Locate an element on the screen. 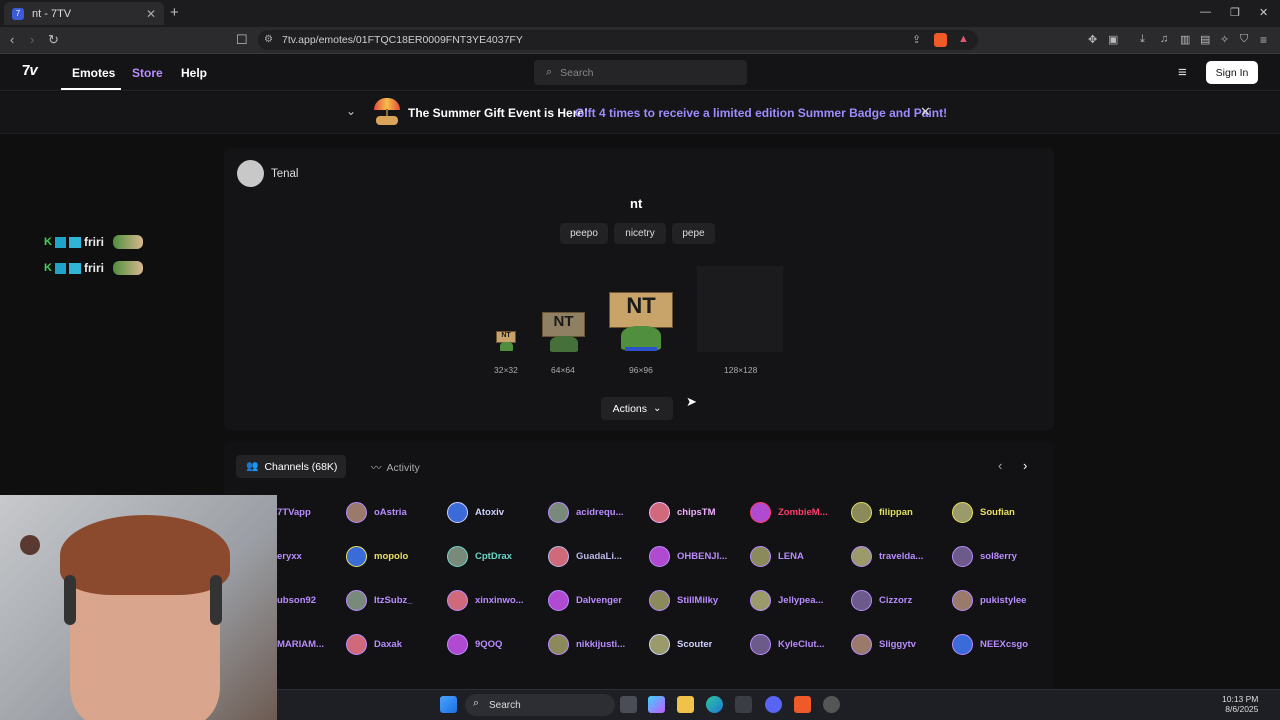  channel-item: NEEXcsgo is located at coordinates (1002, 644).